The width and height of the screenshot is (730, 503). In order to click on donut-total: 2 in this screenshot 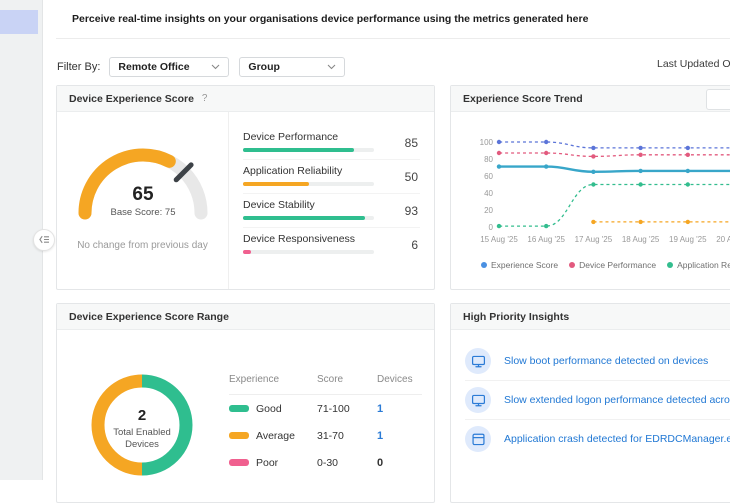, I will do `click(142, 415)`.